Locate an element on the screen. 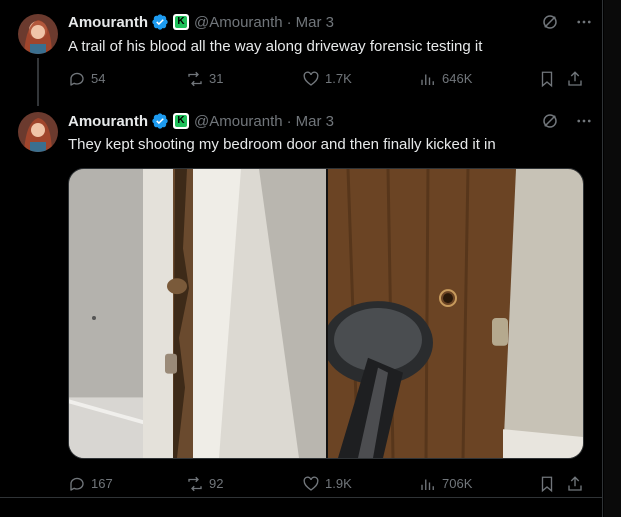  views-button: 646K is located at coordinates (445, 79).